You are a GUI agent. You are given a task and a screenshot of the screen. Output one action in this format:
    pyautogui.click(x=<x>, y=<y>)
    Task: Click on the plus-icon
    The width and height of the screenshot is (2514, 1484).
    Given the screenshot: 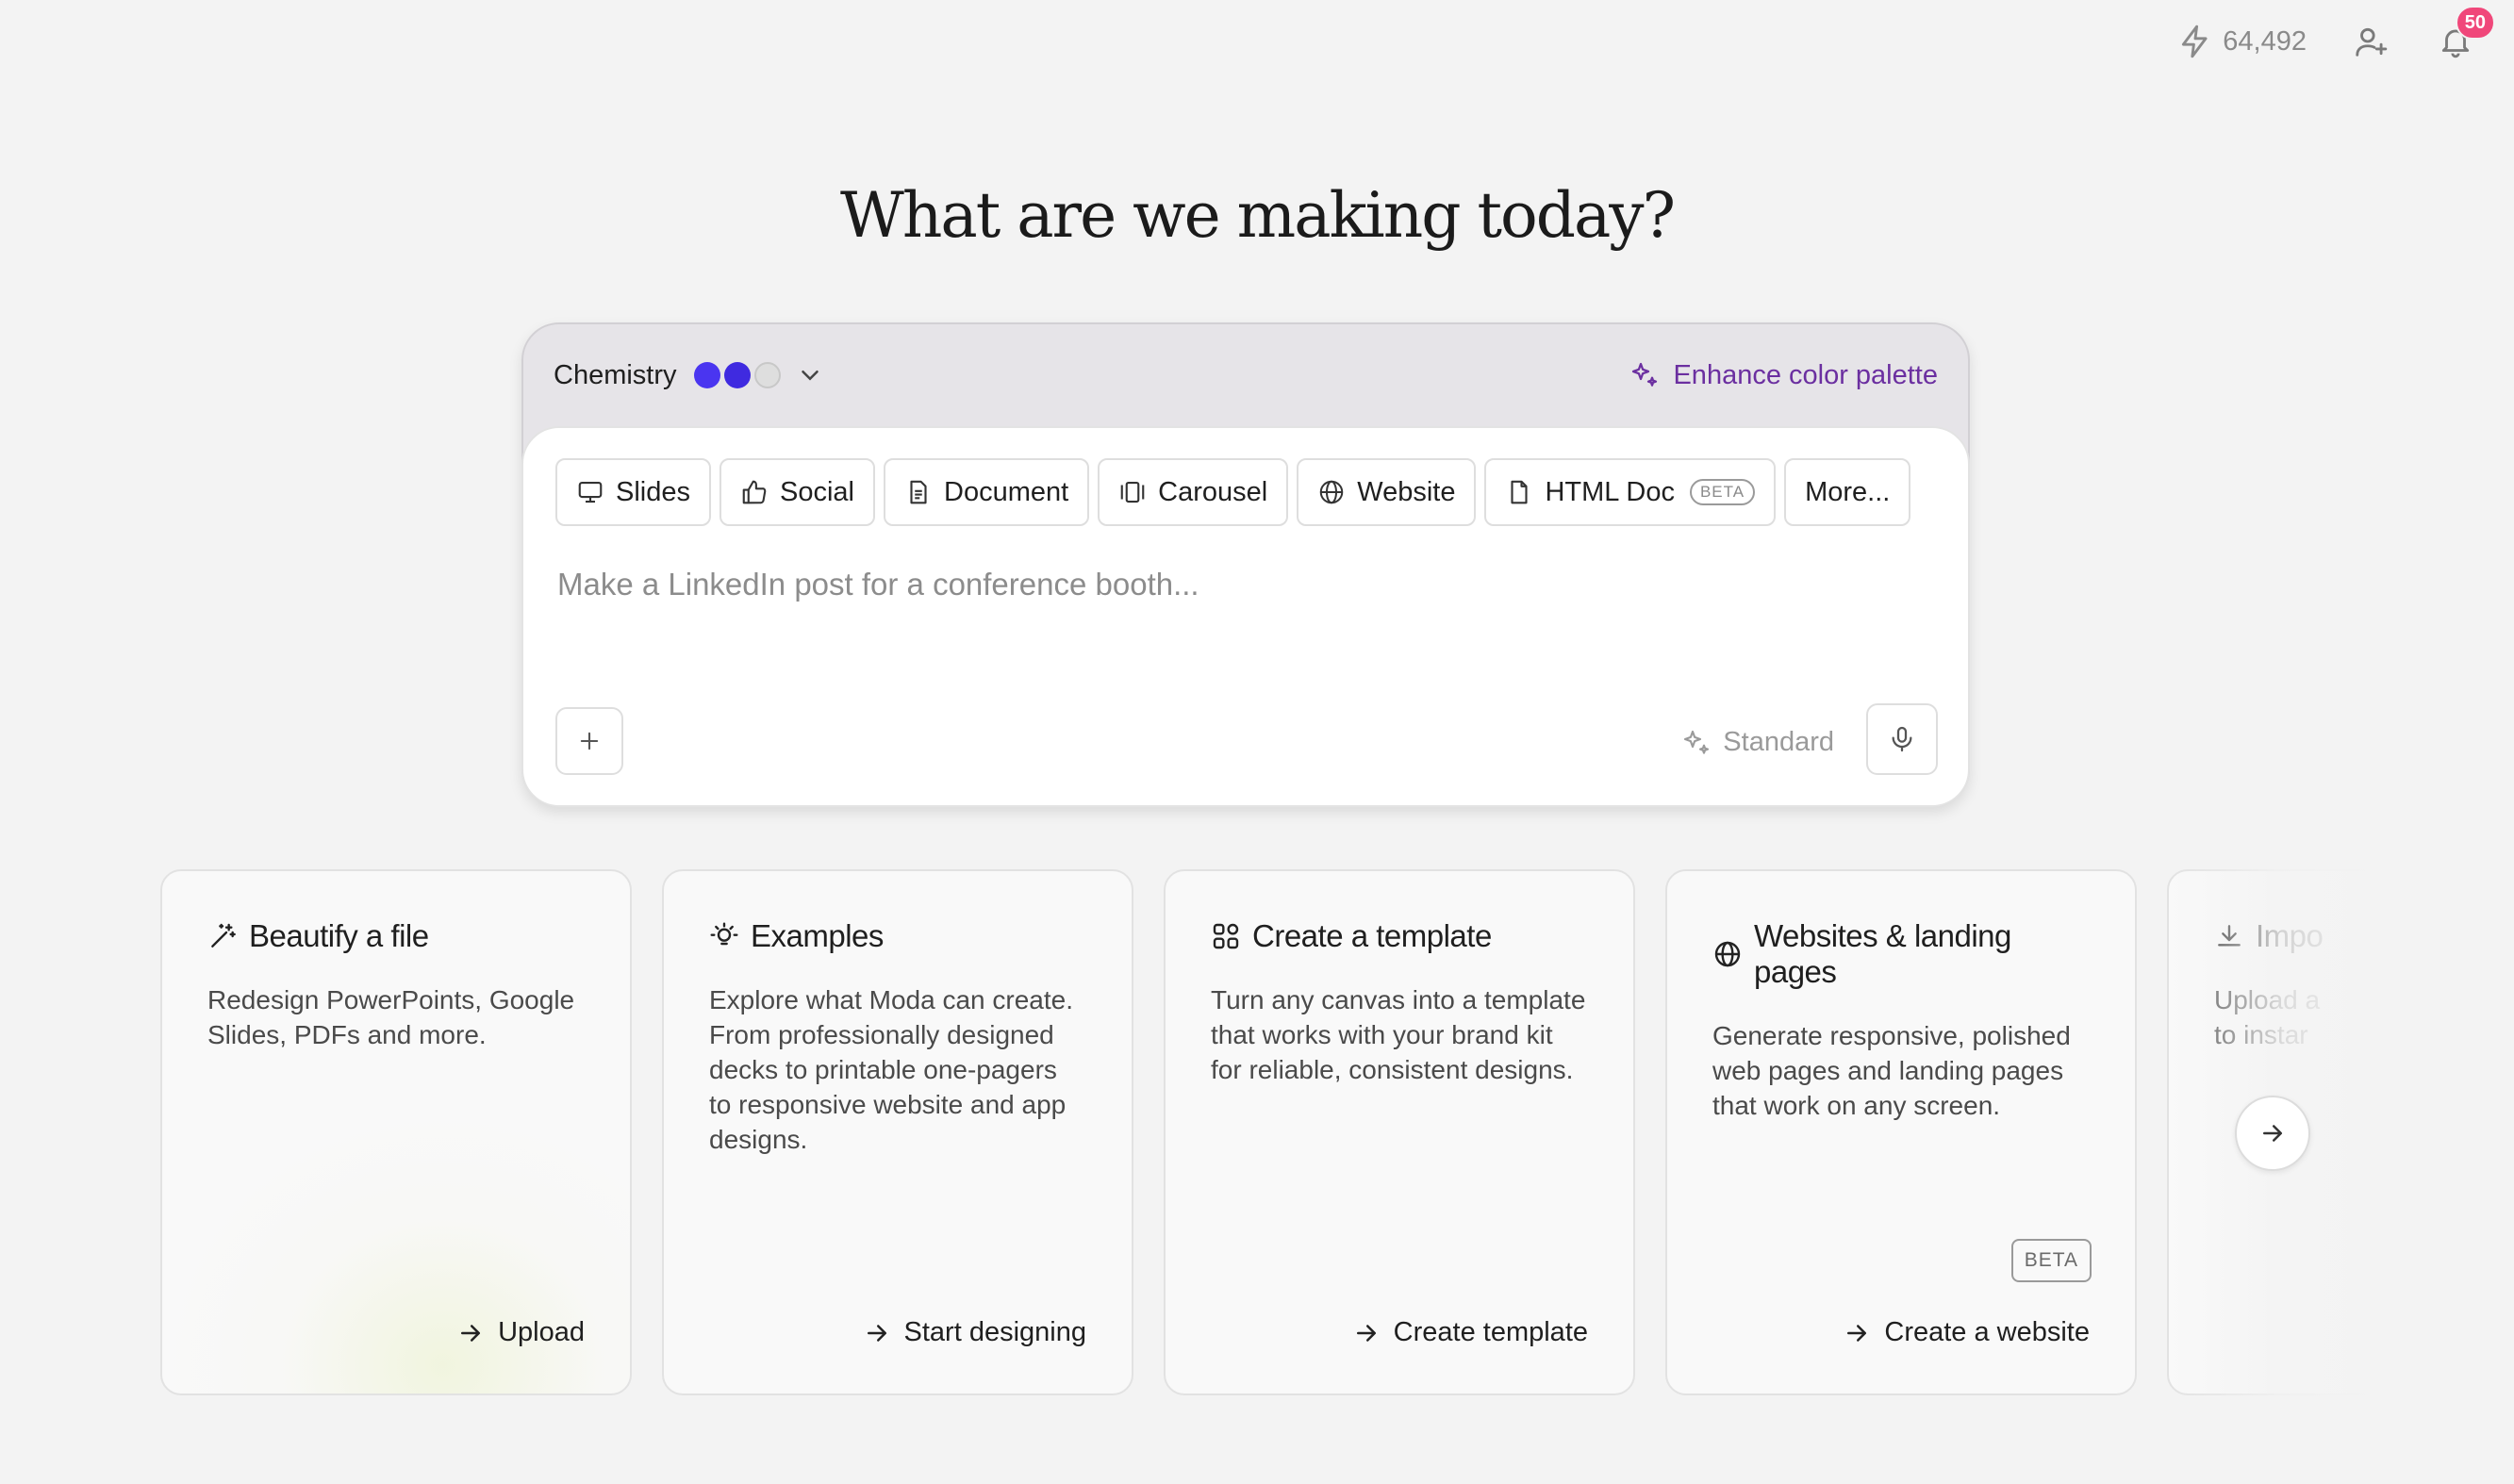 What is the action you would take?
    pyautogui.click(x=589, y=741)
    